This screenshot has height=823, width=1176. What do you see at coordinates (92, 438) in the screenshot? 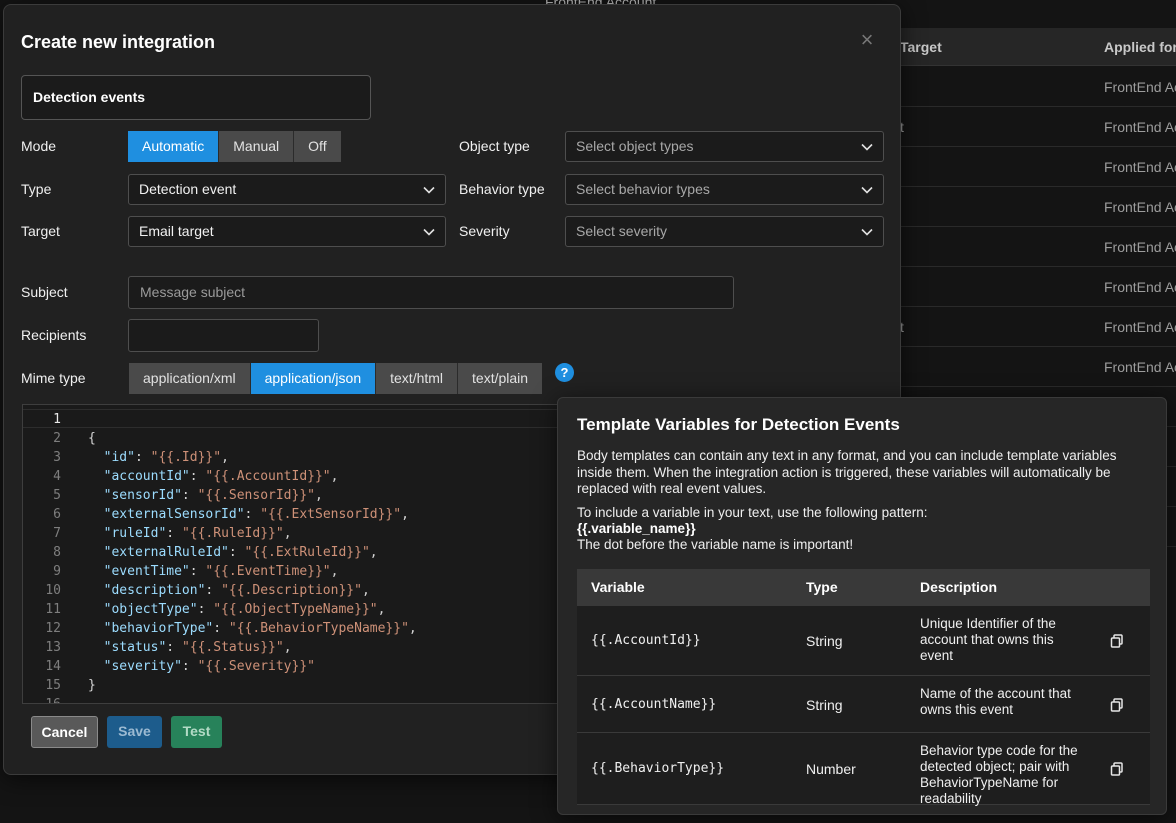
I see `code-token: {` at bounding box center [92, 438].